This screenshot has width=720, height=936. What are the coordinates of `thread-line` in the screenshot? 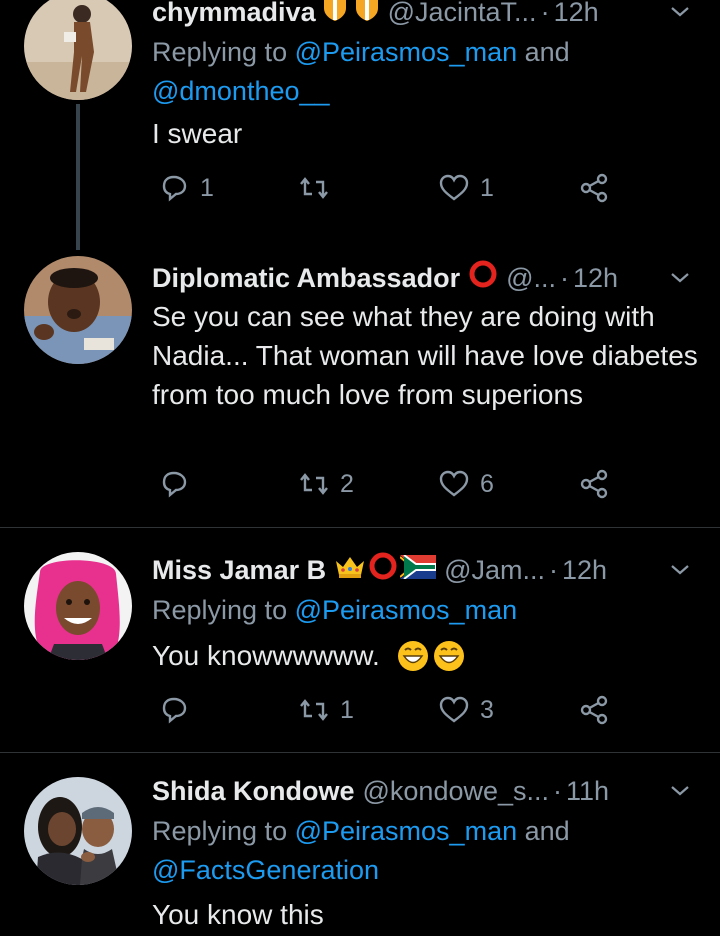 It's located at (78, 177).